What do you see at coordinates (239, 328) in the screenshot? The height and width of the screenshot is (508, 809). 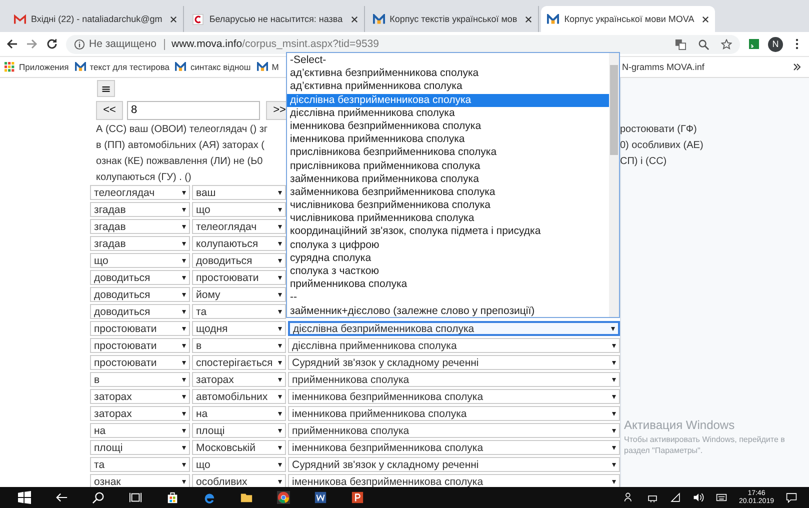 I see `dependent-word-select: щодня` at bounding box center [239, 328].